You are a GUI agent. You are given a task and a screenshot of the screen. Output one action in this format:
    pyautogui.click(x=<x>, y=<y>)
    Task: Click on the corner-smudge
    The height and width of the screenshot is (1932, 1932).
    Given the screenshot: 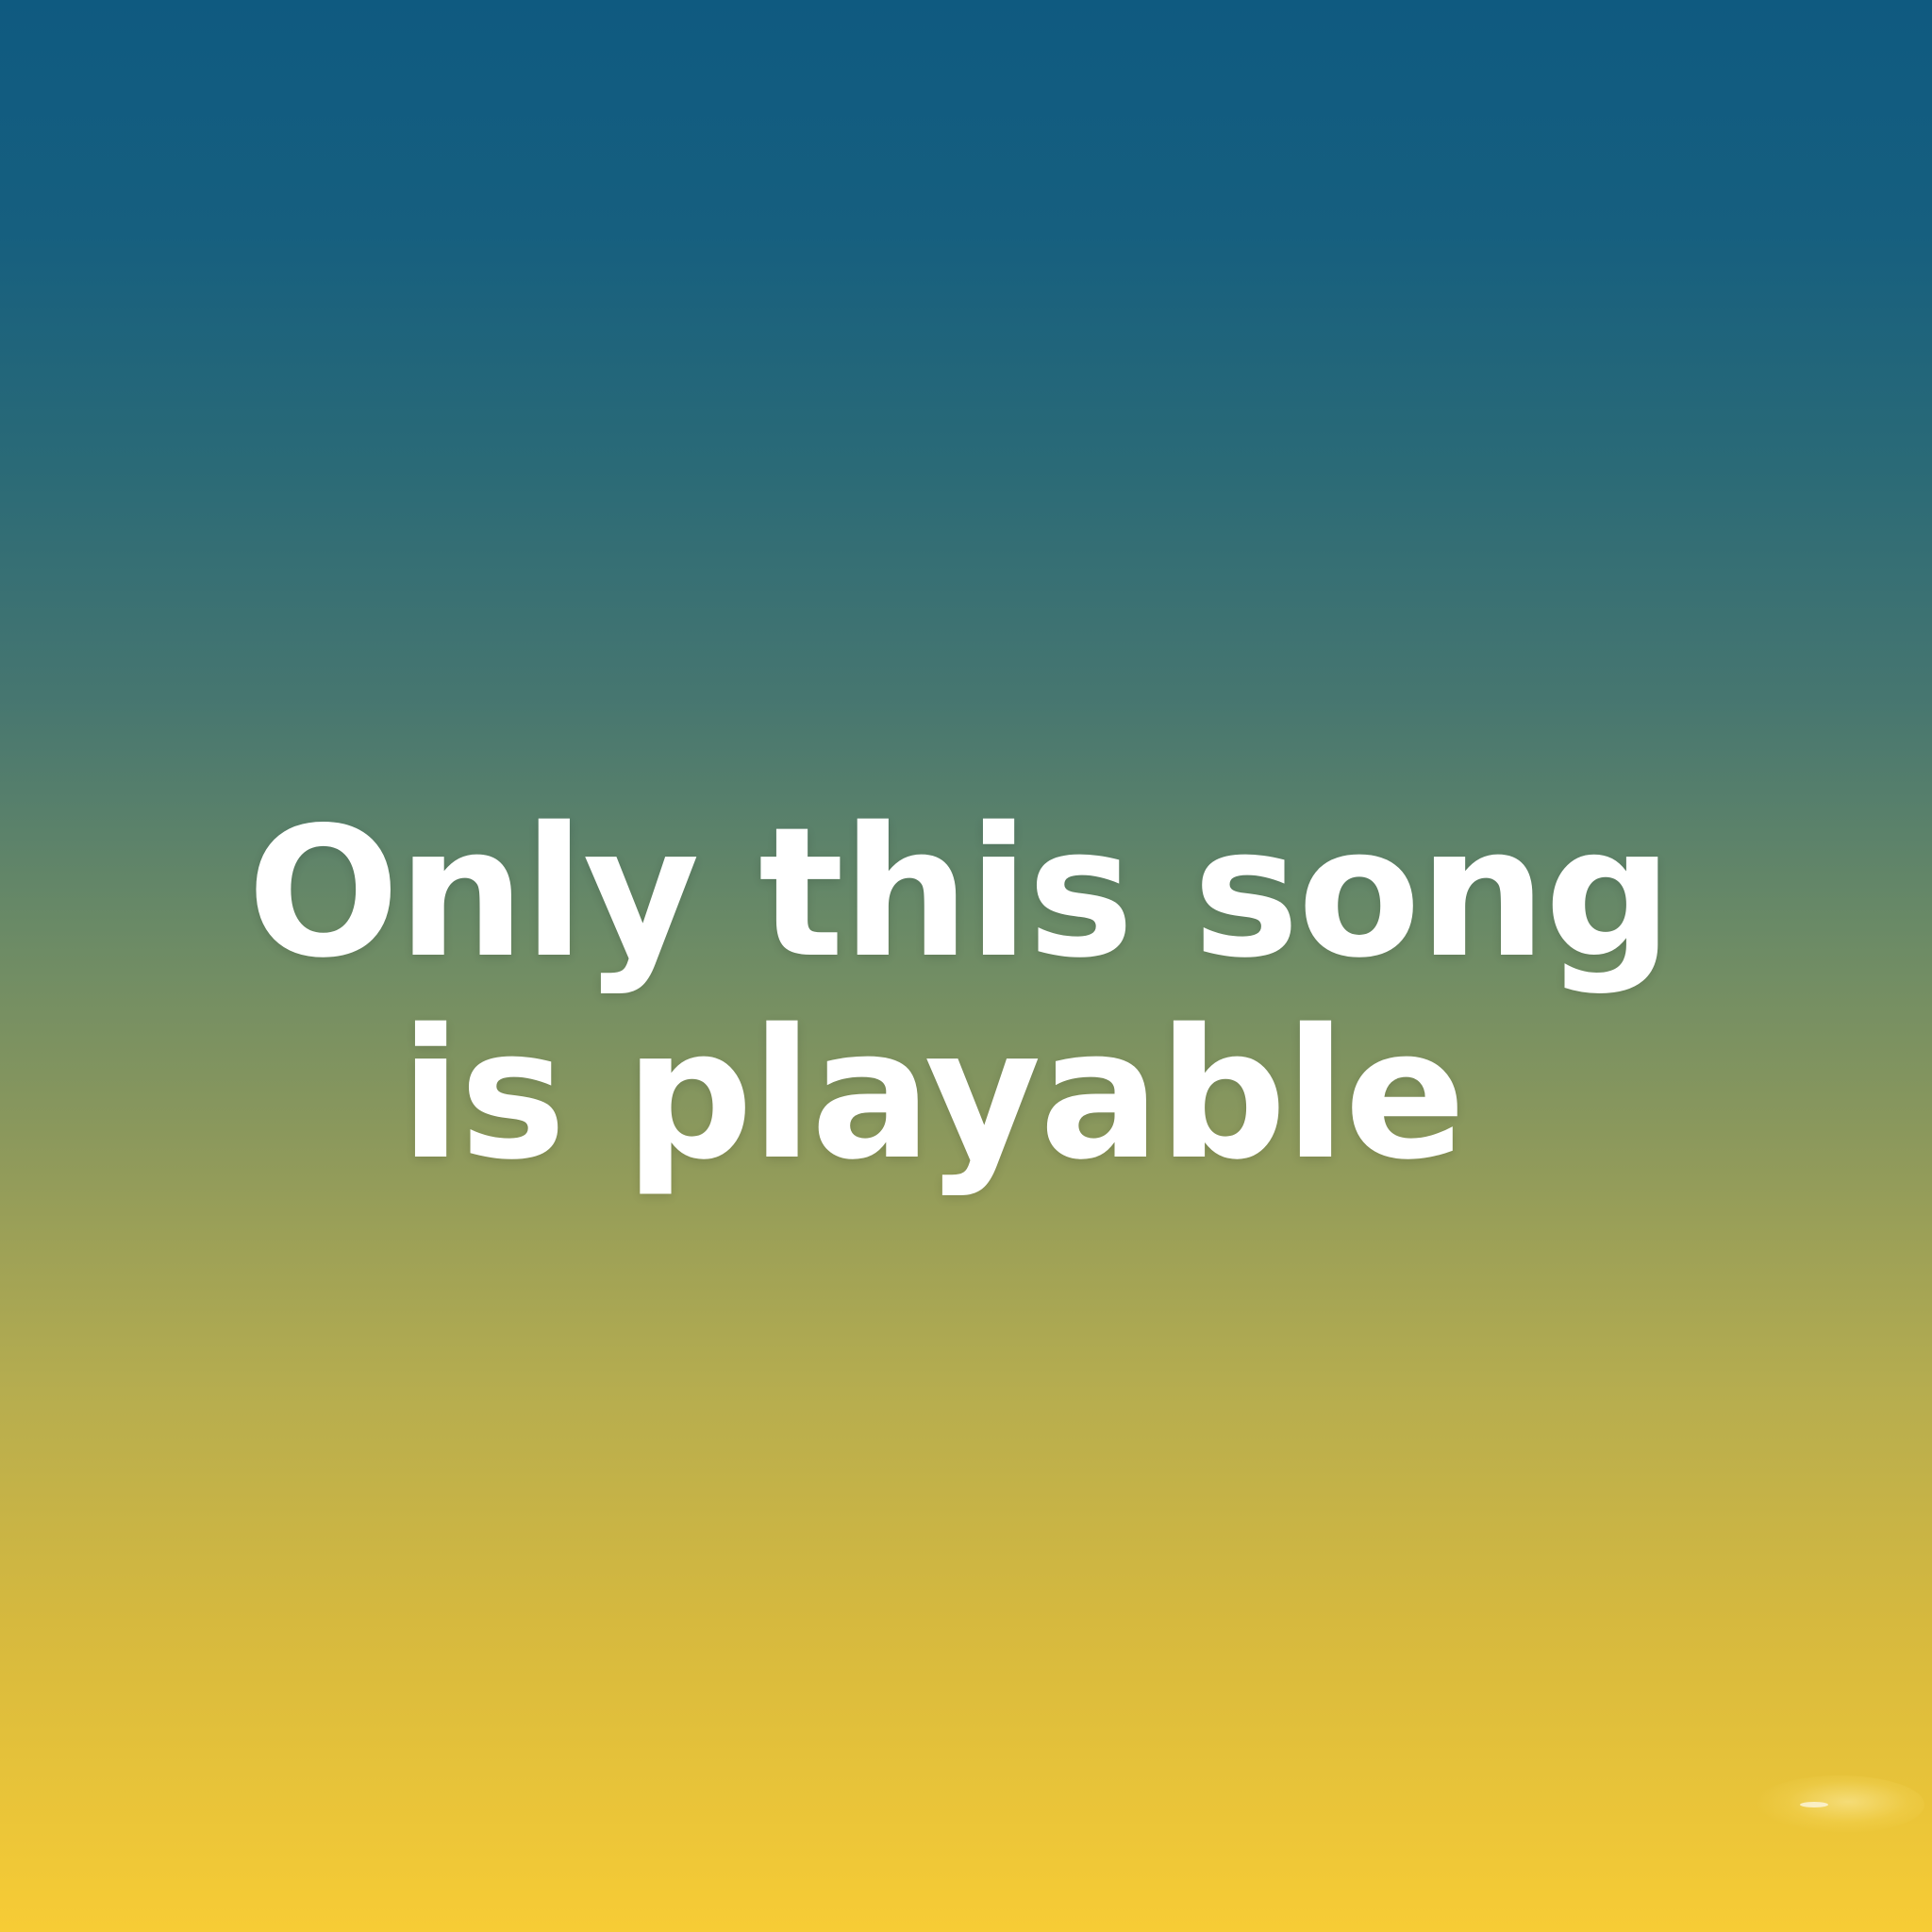 What is the action you would take?
    pyautogui.click(x=1839, y=1804)
    